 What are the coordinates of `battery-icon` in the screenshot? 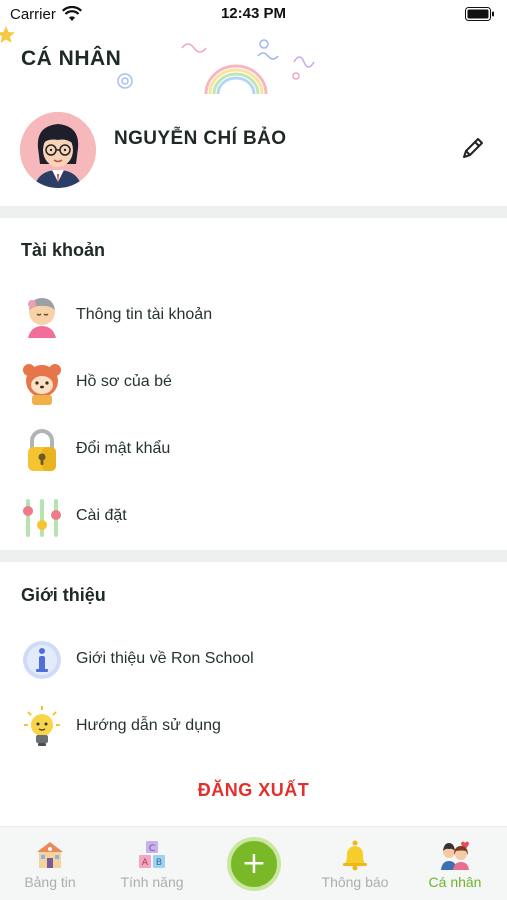 It's located at (479, 14).